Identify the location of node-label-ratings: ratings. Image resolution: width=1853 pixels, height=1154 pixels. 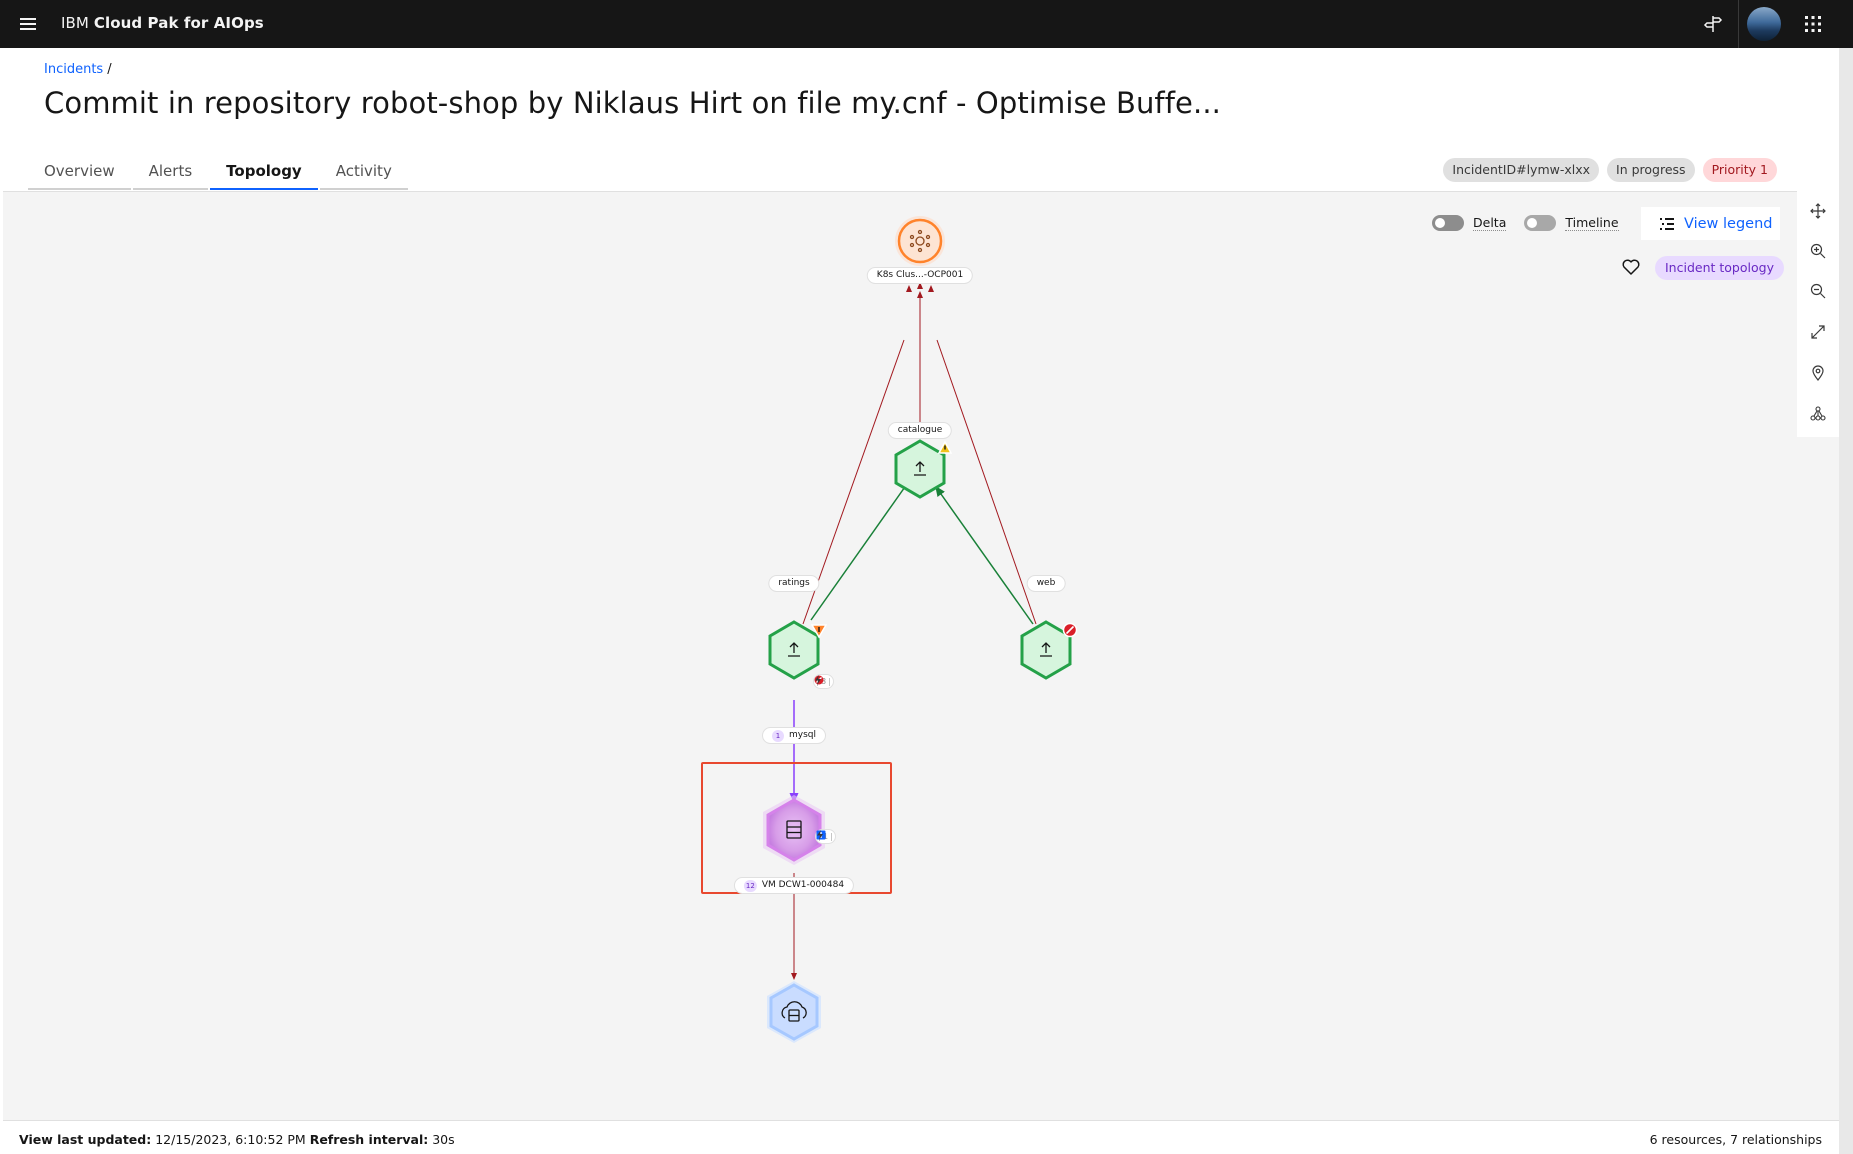
(794, 583).